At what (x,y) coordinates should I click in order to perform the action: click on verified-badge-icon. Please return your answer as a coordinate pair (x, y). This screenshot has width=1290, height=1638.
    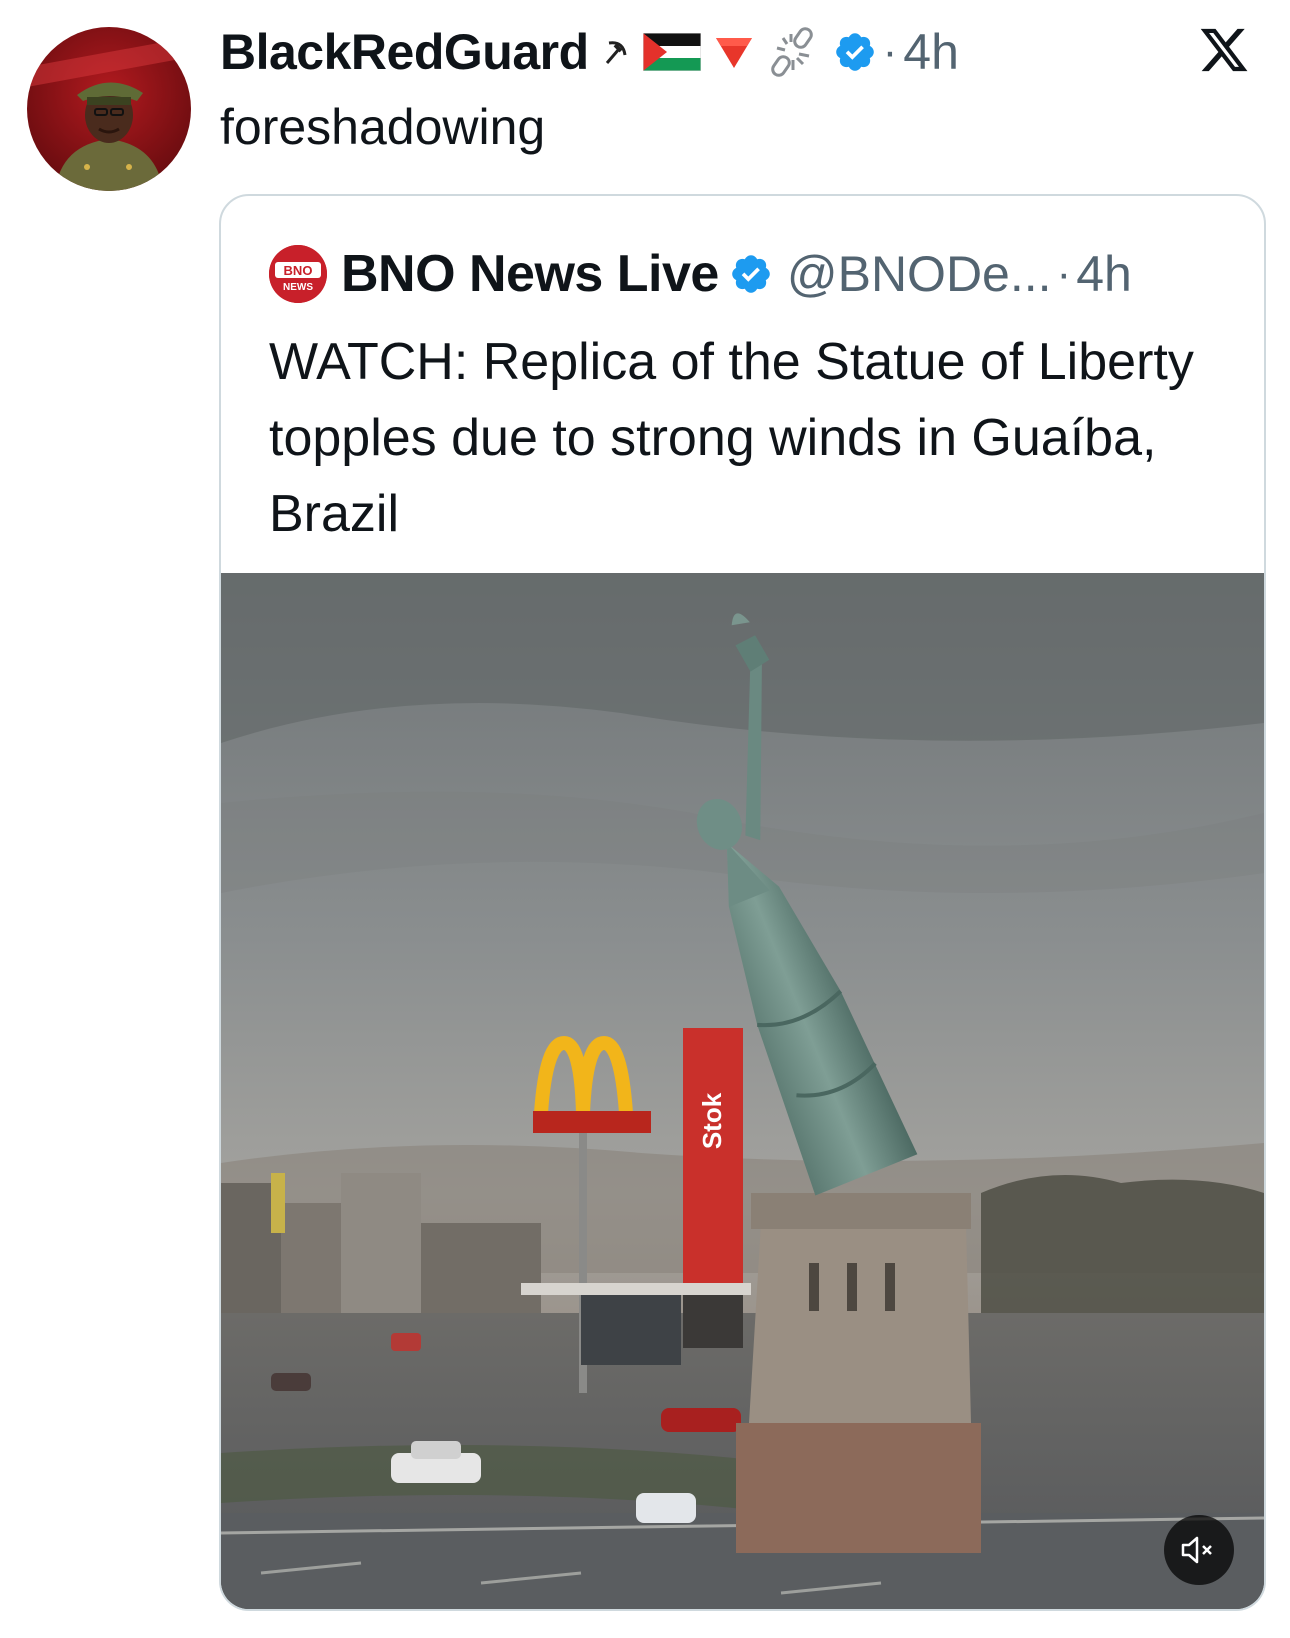
    Looking at the image, I should click on (855, 52).